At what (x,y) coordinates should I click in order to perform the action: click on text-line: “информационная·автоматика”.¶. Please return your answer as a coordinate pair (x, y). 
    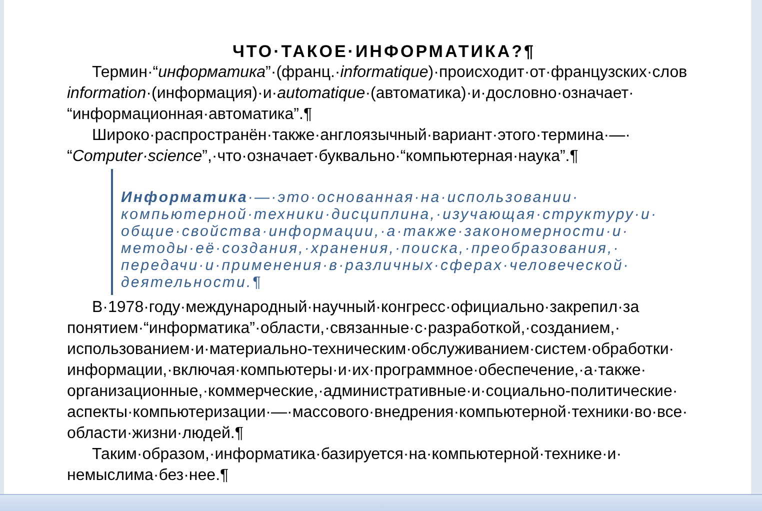
    Looking at the image, I should click on (190, 115).